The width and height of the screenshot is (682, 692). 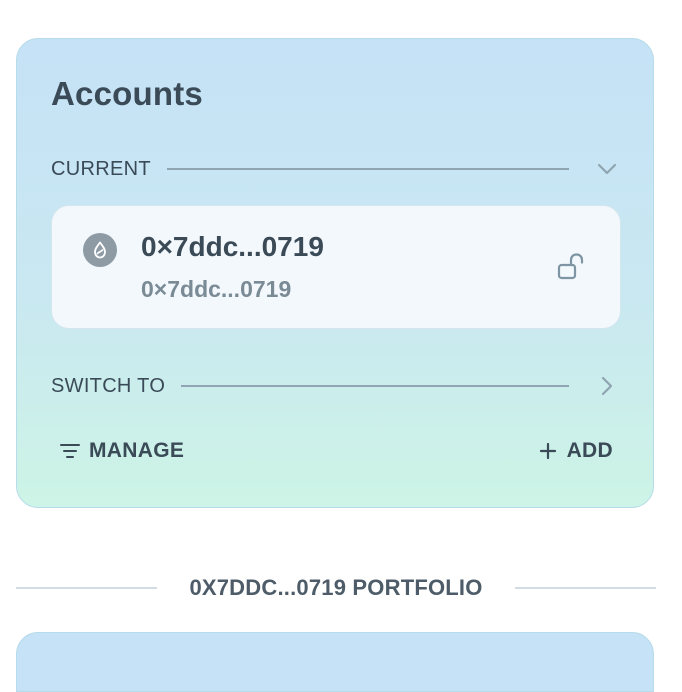 What do you see at coordinates (335, 662) in the screenshot?
I see `portfolio-card` at bounding box center [335, 662].